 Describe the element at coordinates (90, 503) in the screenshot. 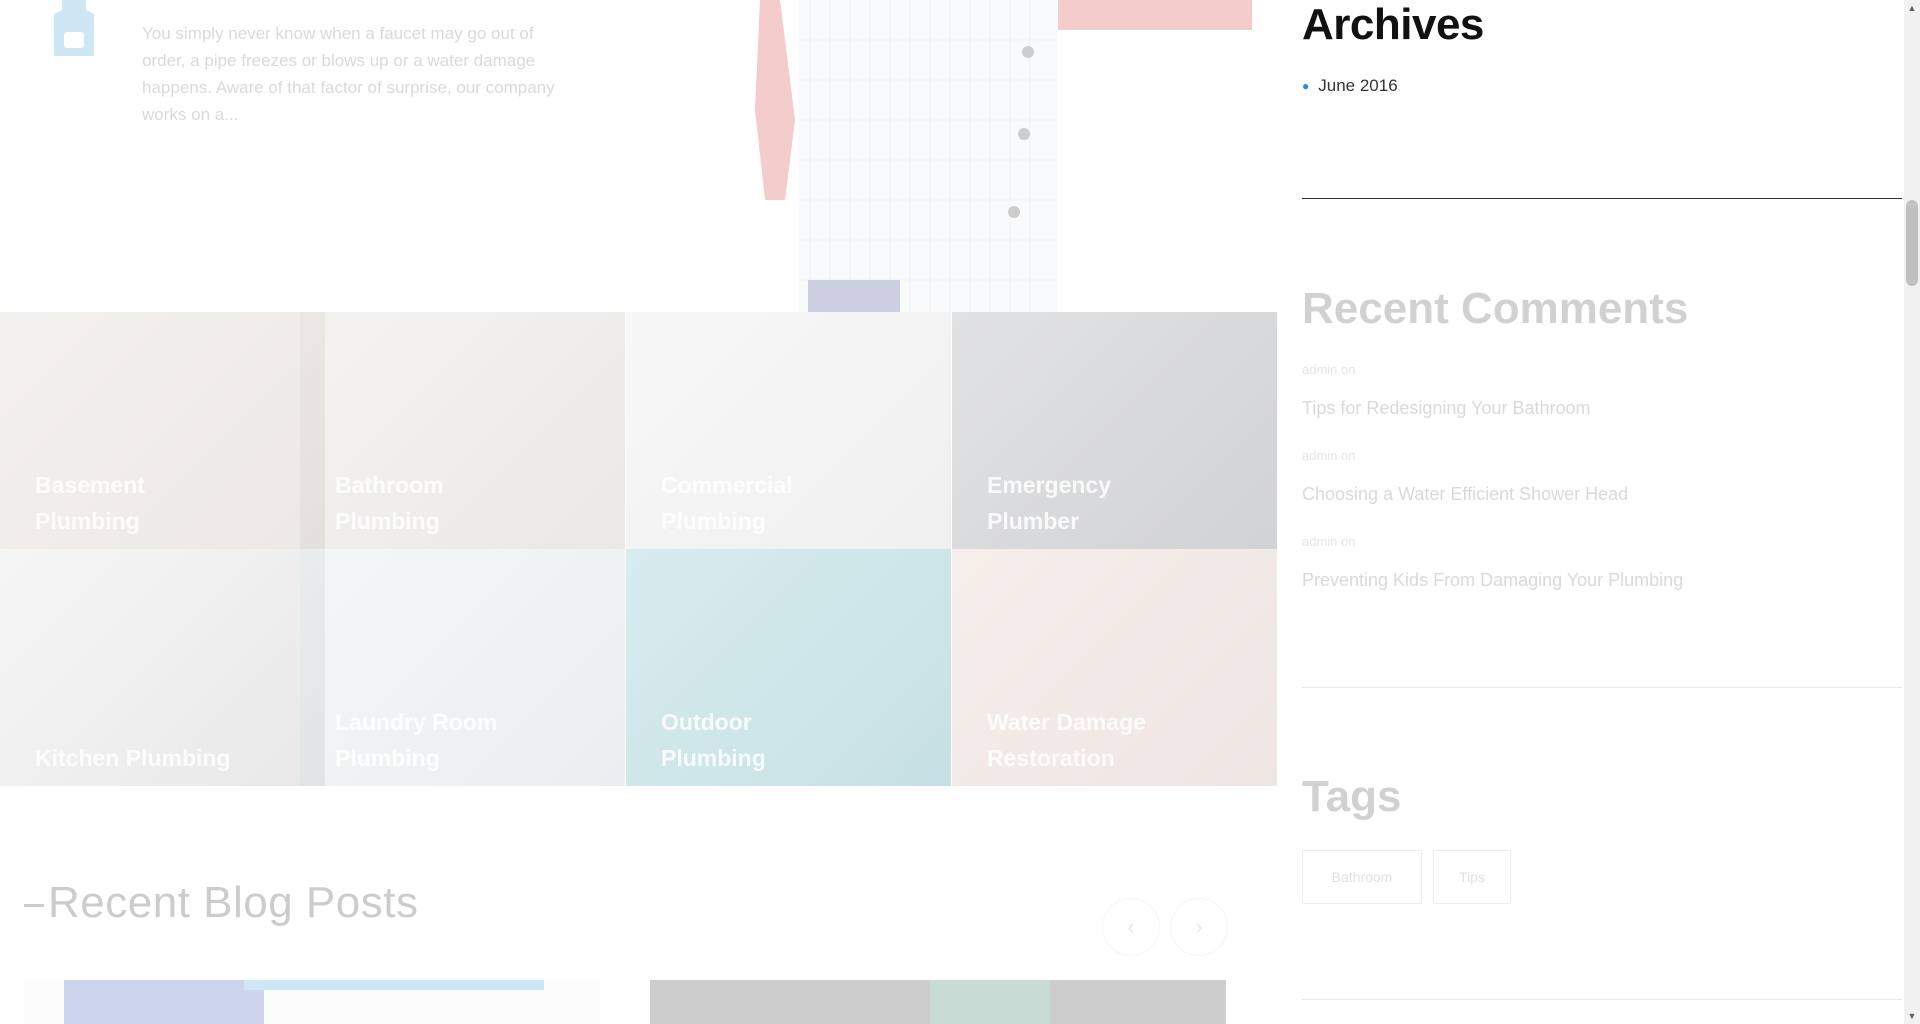

I see `service-tile-title: Basement Plumbing` at that location.